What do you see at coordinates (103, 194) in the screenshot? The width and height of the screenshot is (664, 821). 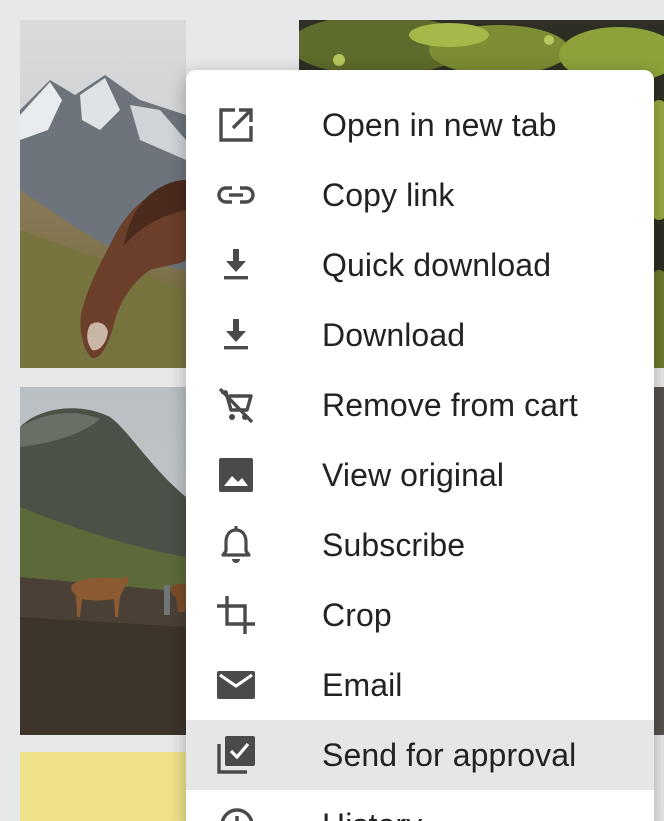 I see `horse-grazing-mountains-photo` at bounding box center [103, 194].